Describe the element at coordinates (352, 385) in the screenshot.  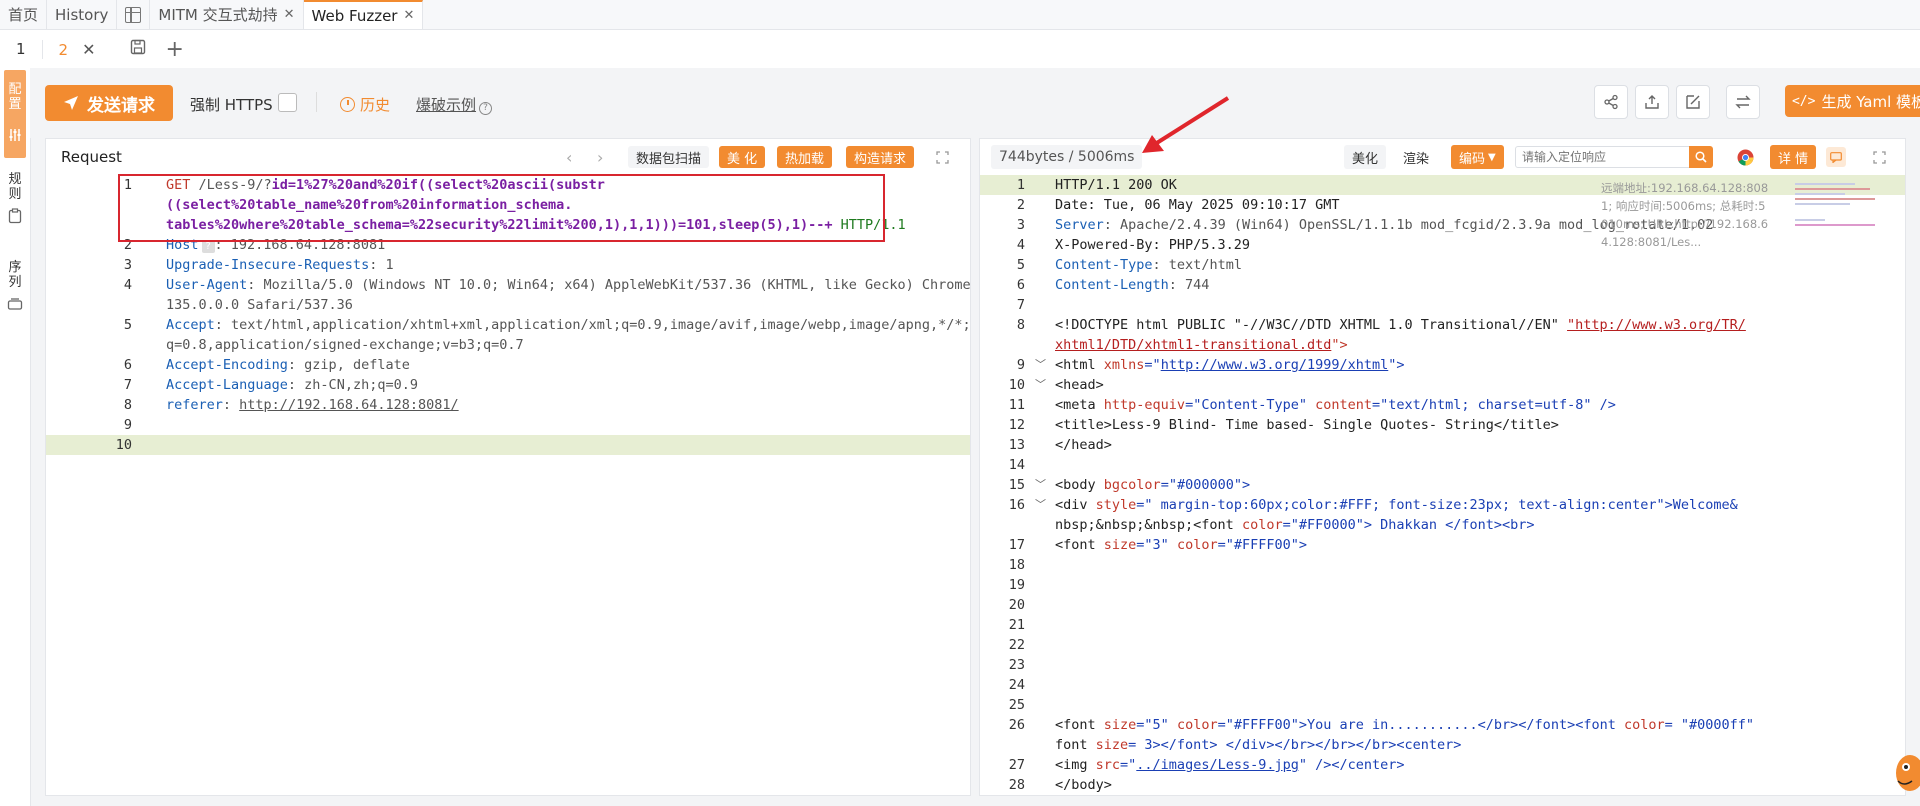
I see `header-value: : zh-CN,zh;q=0.9` at that location.